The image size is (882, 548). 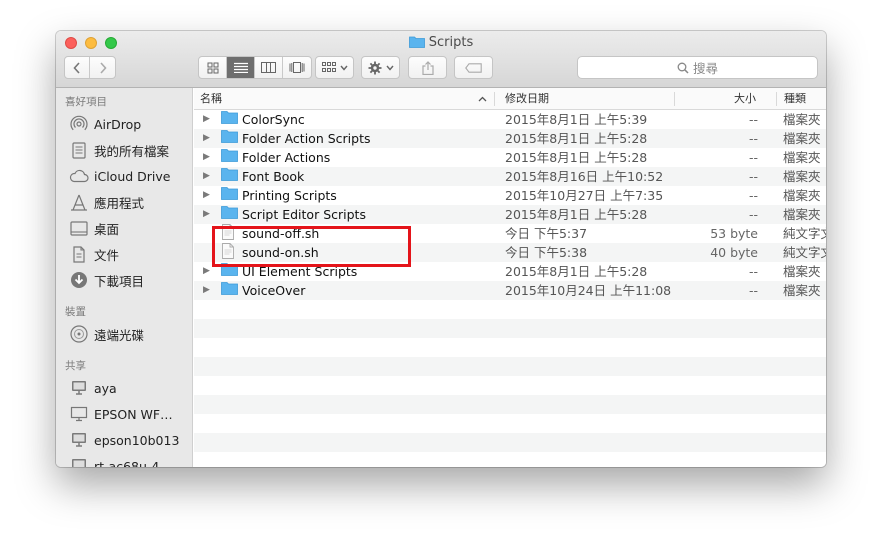 What do you see at coordinates (107, 229) in the screenshot?
I see `sidebar-item-label: 桌面` at bounding box center [107, 229].